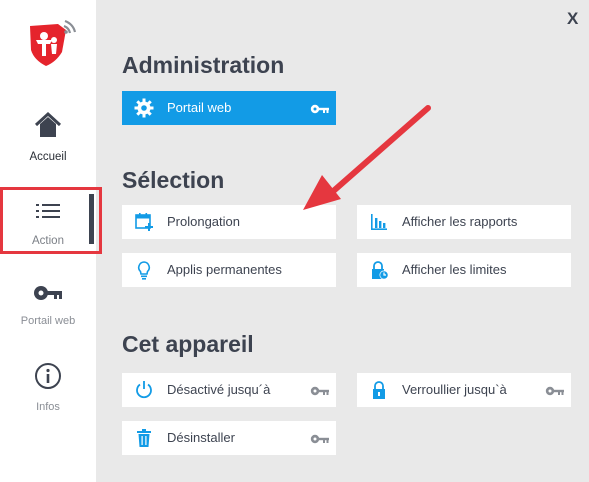  Describe the element at coordinates (454, 269) in the screenshot. I see `tile-label: Afficher les limites` at that location.